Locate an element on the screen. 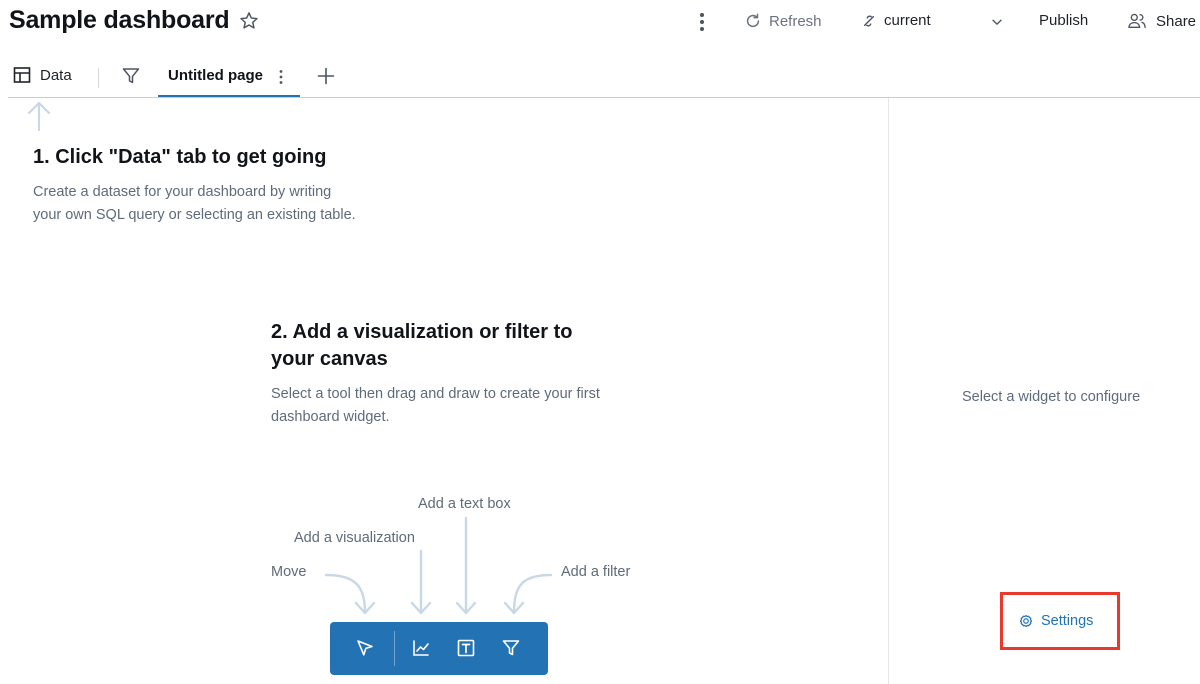 This screenshot has width=1200, height=684. share-button: Share is located at coordinates (1161, 21).